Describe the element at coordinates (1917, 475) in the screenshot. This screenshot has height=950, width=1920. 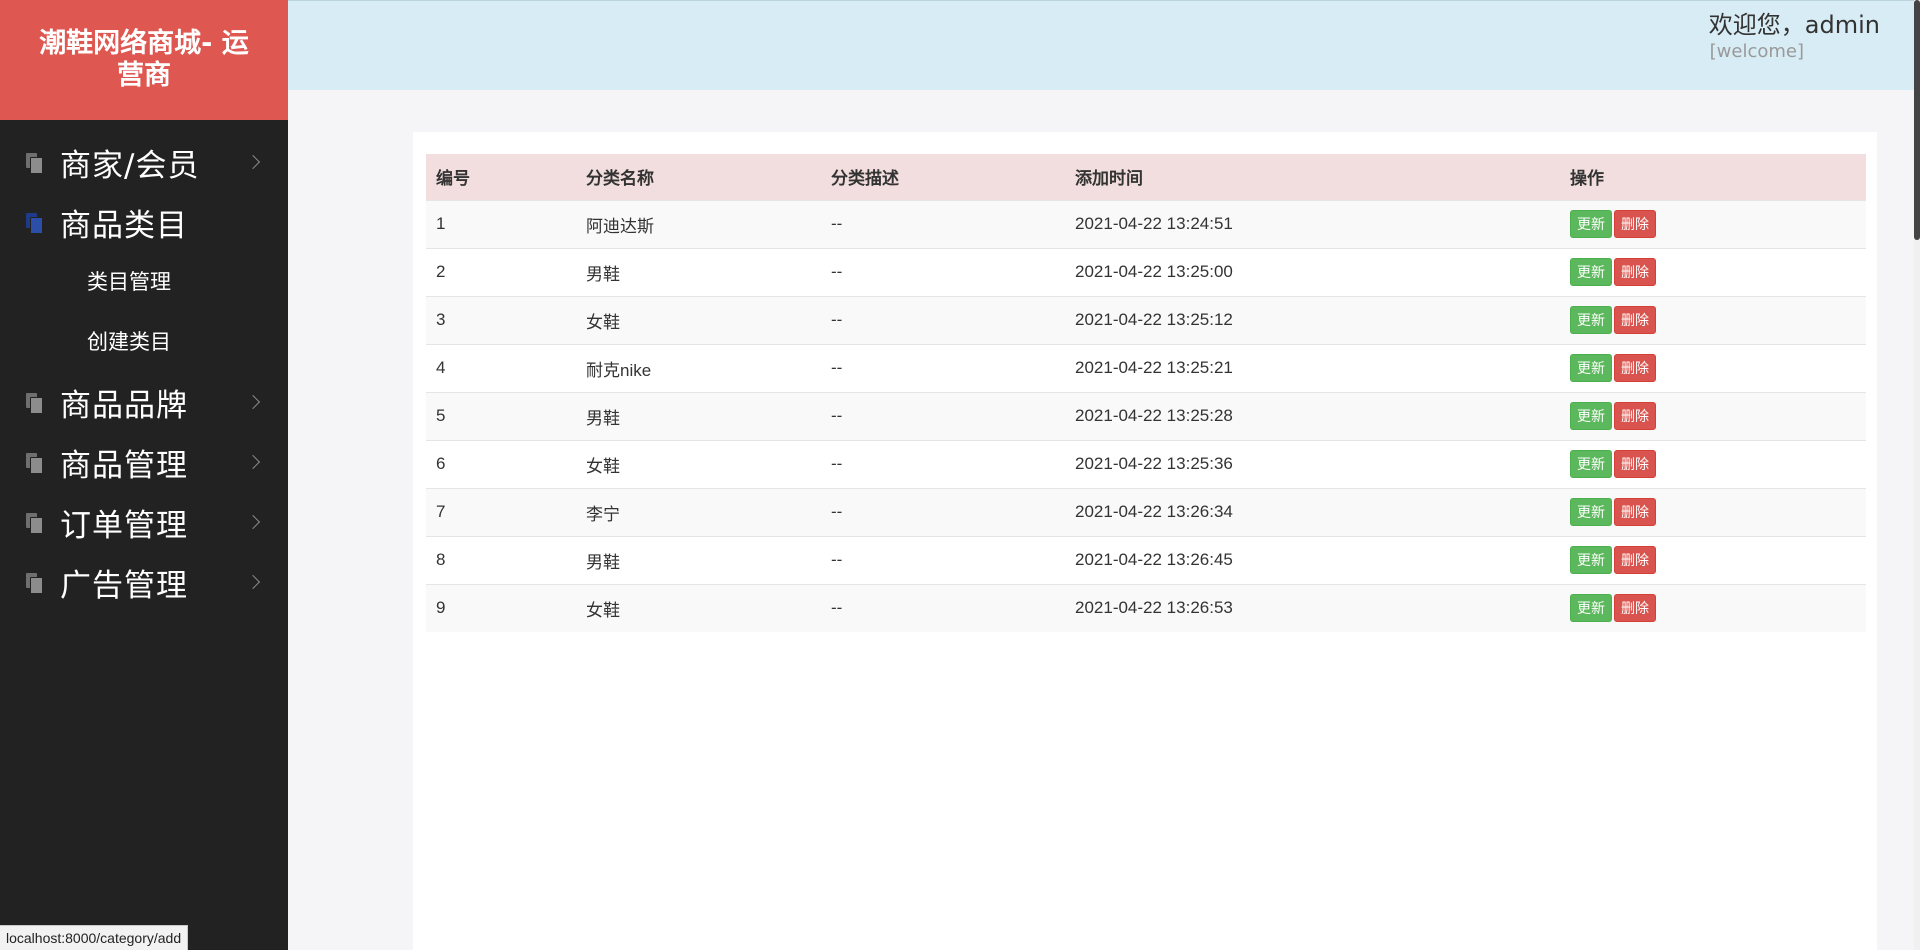
I see `scrollbar` at that location.